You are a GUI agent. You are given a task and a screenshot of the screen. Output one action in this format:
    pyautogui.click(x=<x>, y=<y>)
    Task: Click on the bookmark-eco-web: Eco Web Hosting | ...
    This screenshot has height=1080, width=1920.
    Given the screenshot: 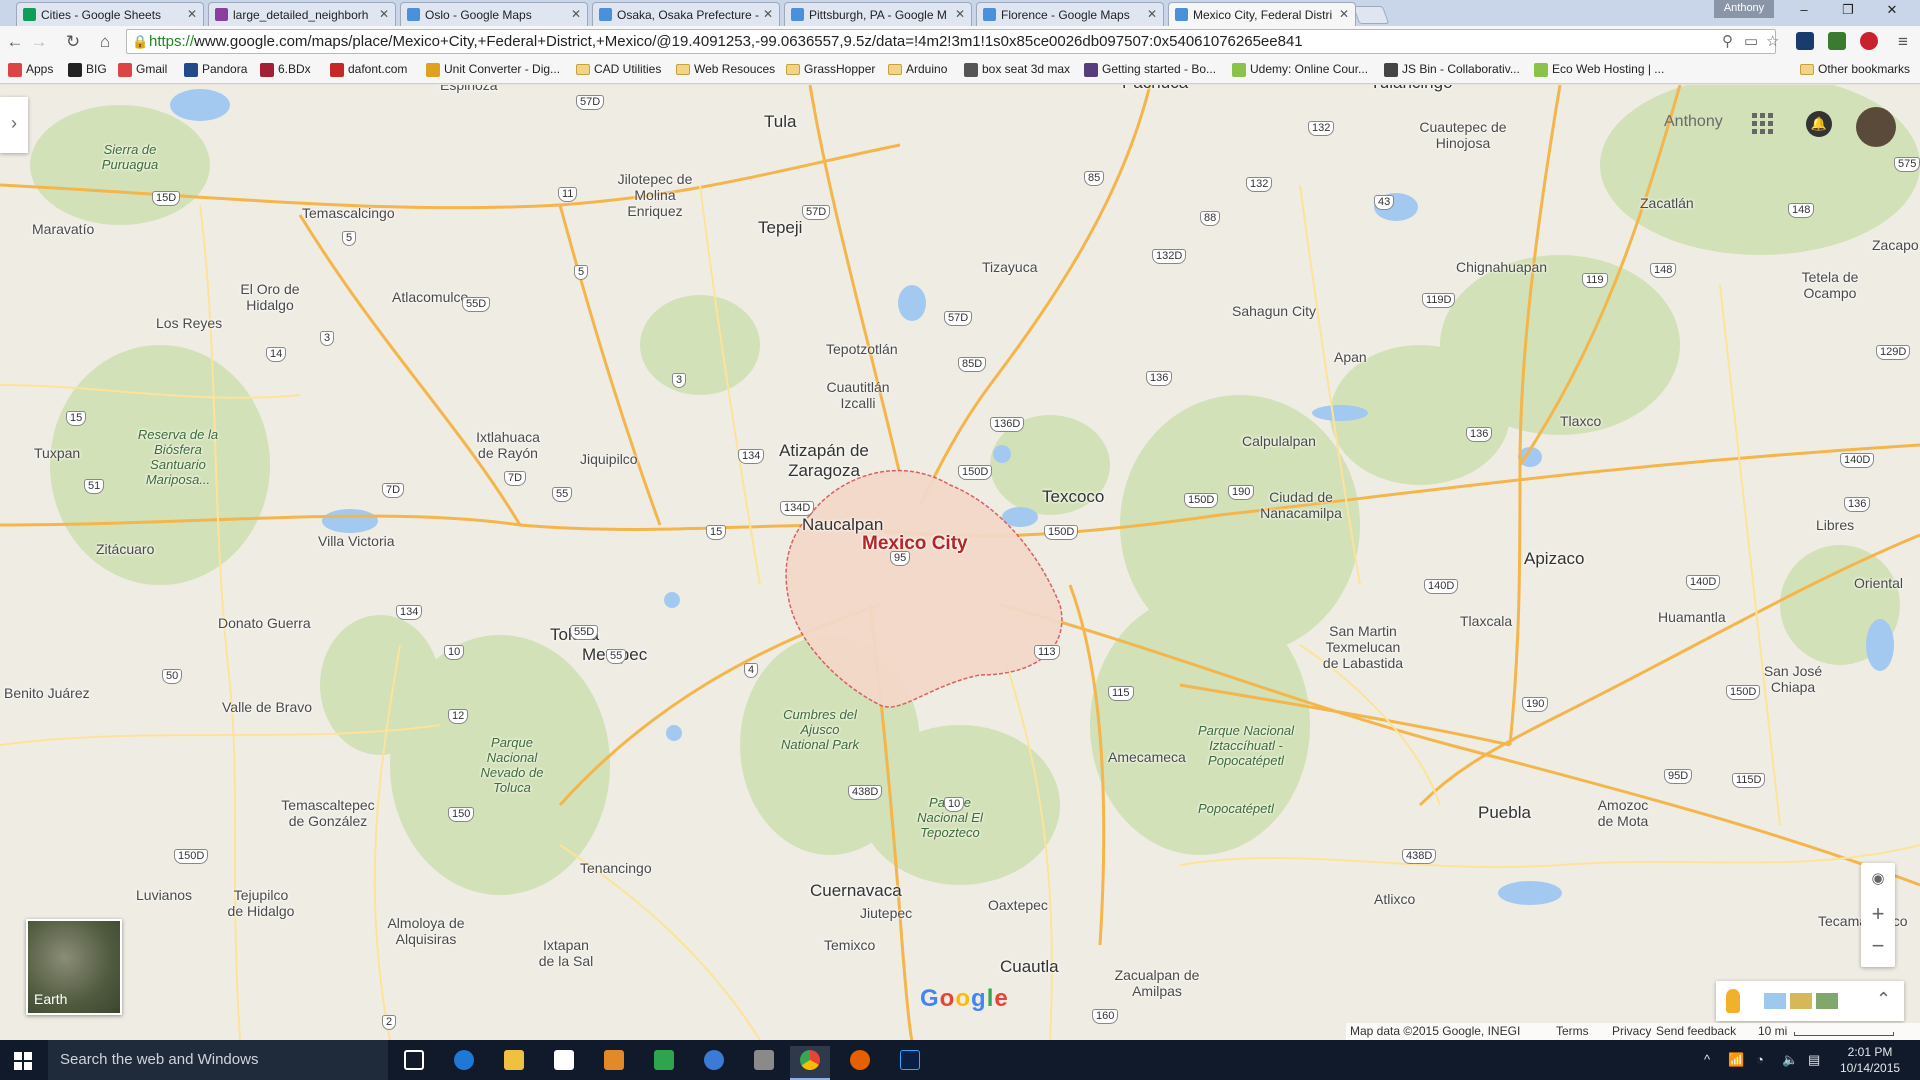 What is the action you would take?
    pyautogui.click(x=1599, y=69)
    